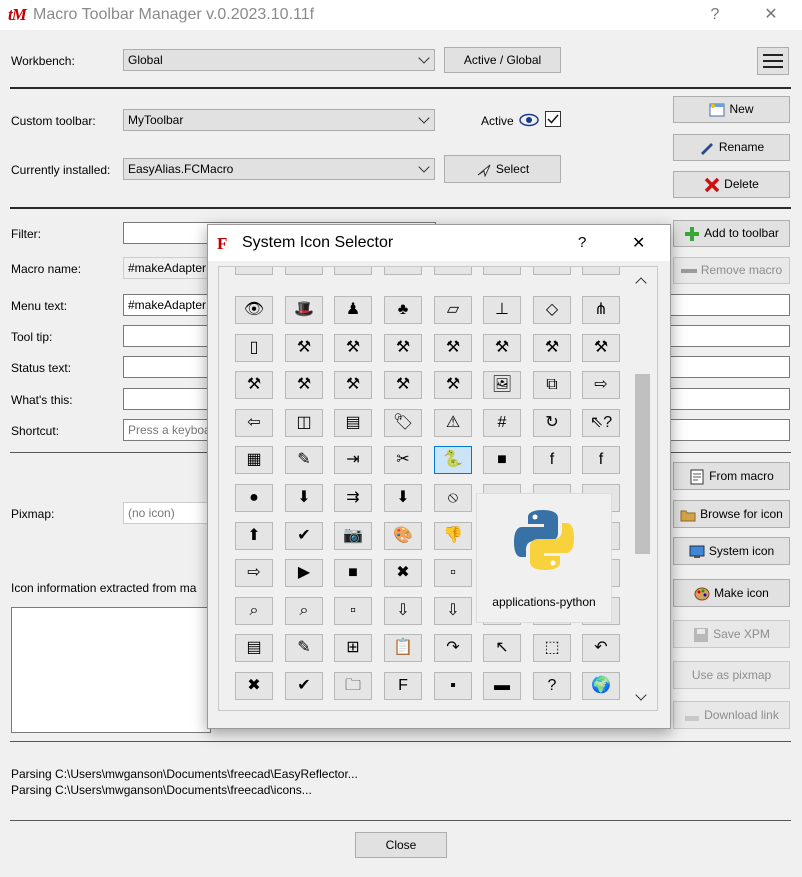 Image resolution: width=802 pixels, height=877 pixels. What do you see at coordinates (731, 476) in the screenshot?
I see `from-macro-button: From macro` at bounding box center [731, 476].